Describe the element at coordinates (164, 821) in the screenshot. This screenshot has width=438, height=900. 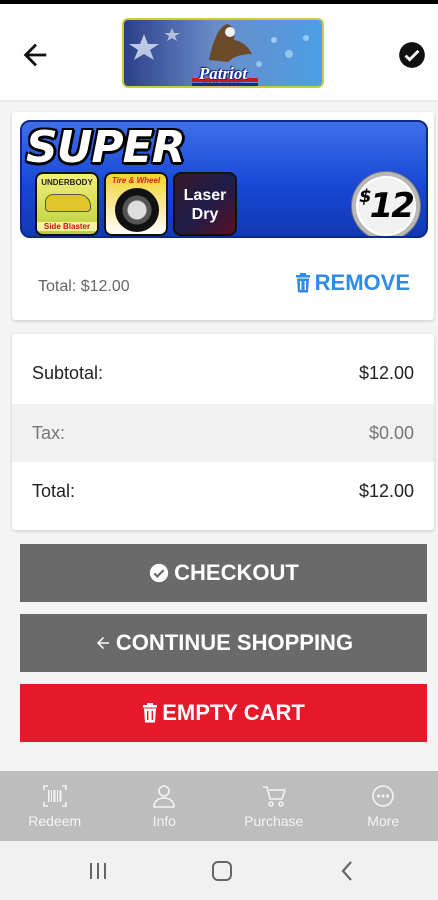
I see `nav-label: Info` at that location.